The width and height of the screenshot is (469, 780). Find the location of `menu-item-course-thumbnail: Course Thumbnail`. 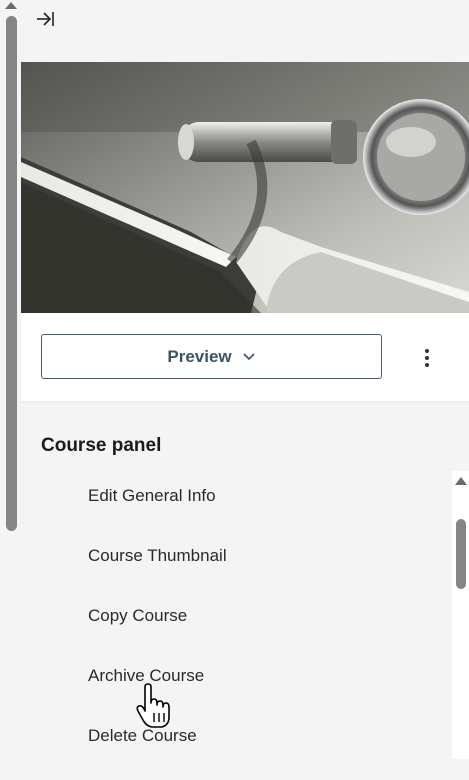

menu-item-course-thumbnail: Course Thumbnail is located at coordinates (263, 570).